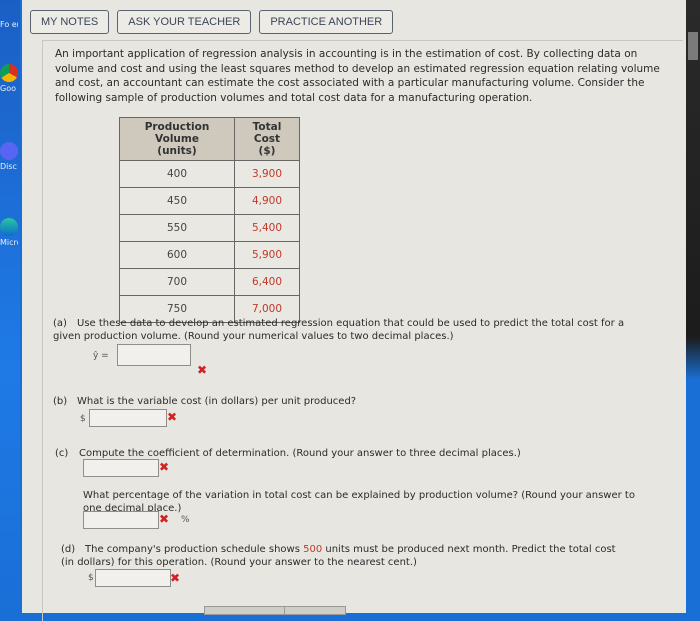 This screenshot has height=621, width=700. Describe the element at coordinates (693, 306) in the screenshot. I see `adjacent-window-edge` at that location.